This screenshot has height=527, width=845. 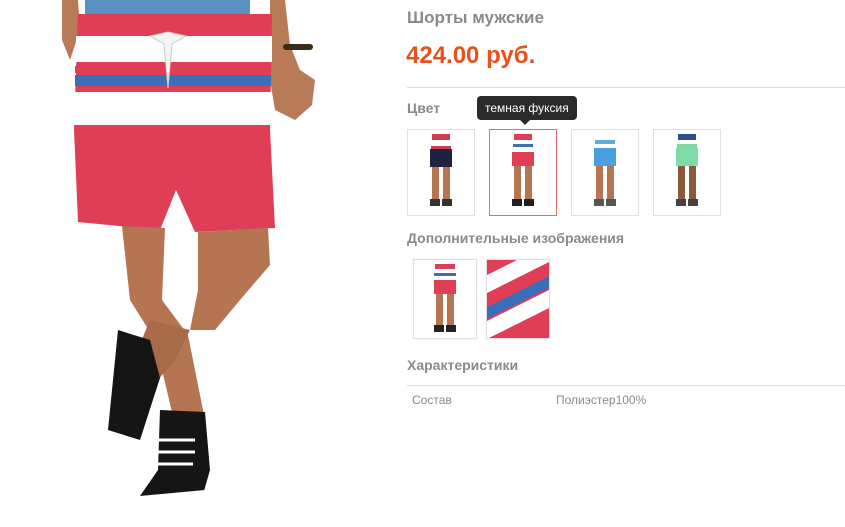 I want to click on color-swatch-navy, so click(x=441, y=172).